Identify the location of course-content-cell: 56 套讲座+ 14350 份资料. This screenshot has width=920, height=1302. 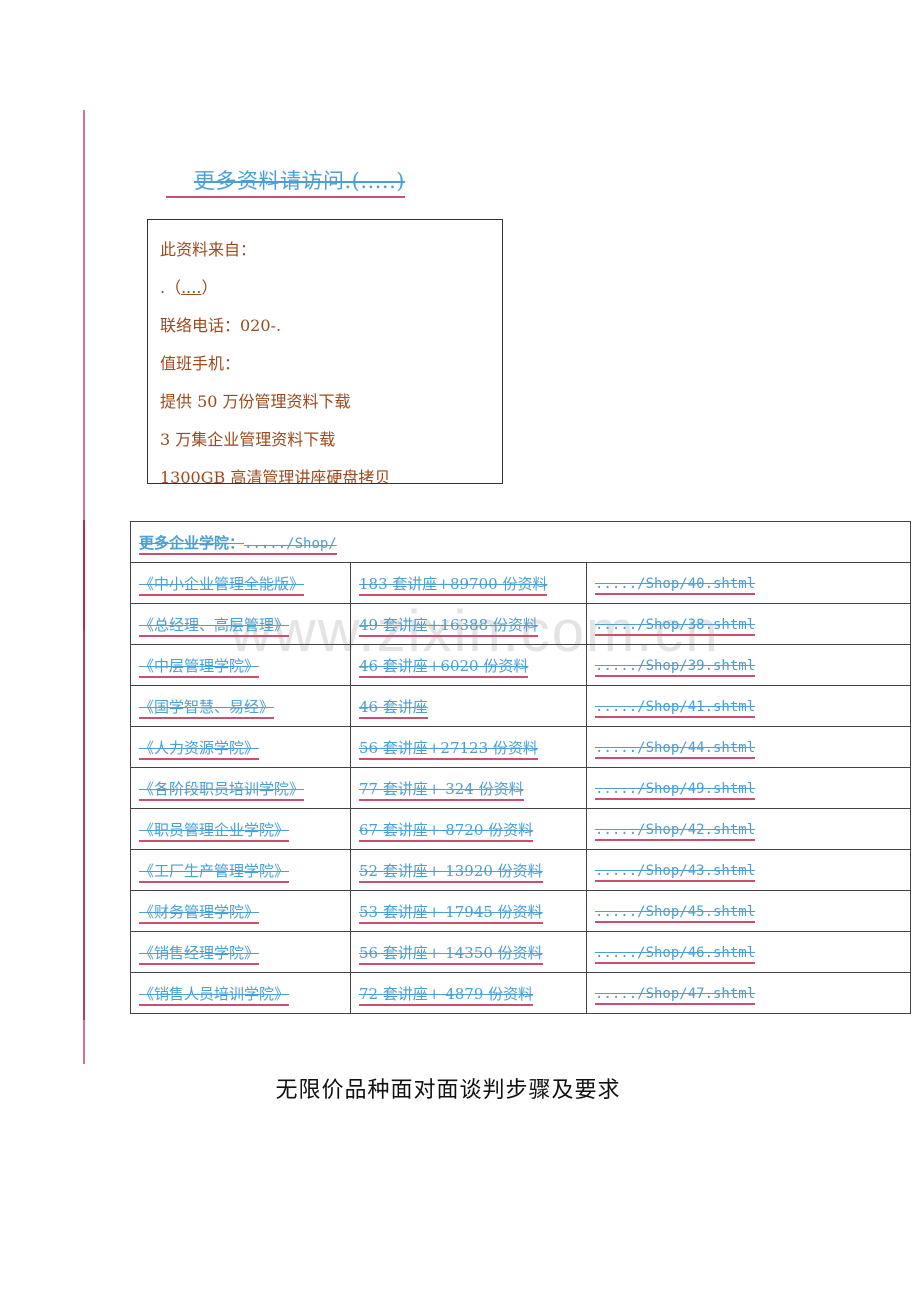
(468, 952).